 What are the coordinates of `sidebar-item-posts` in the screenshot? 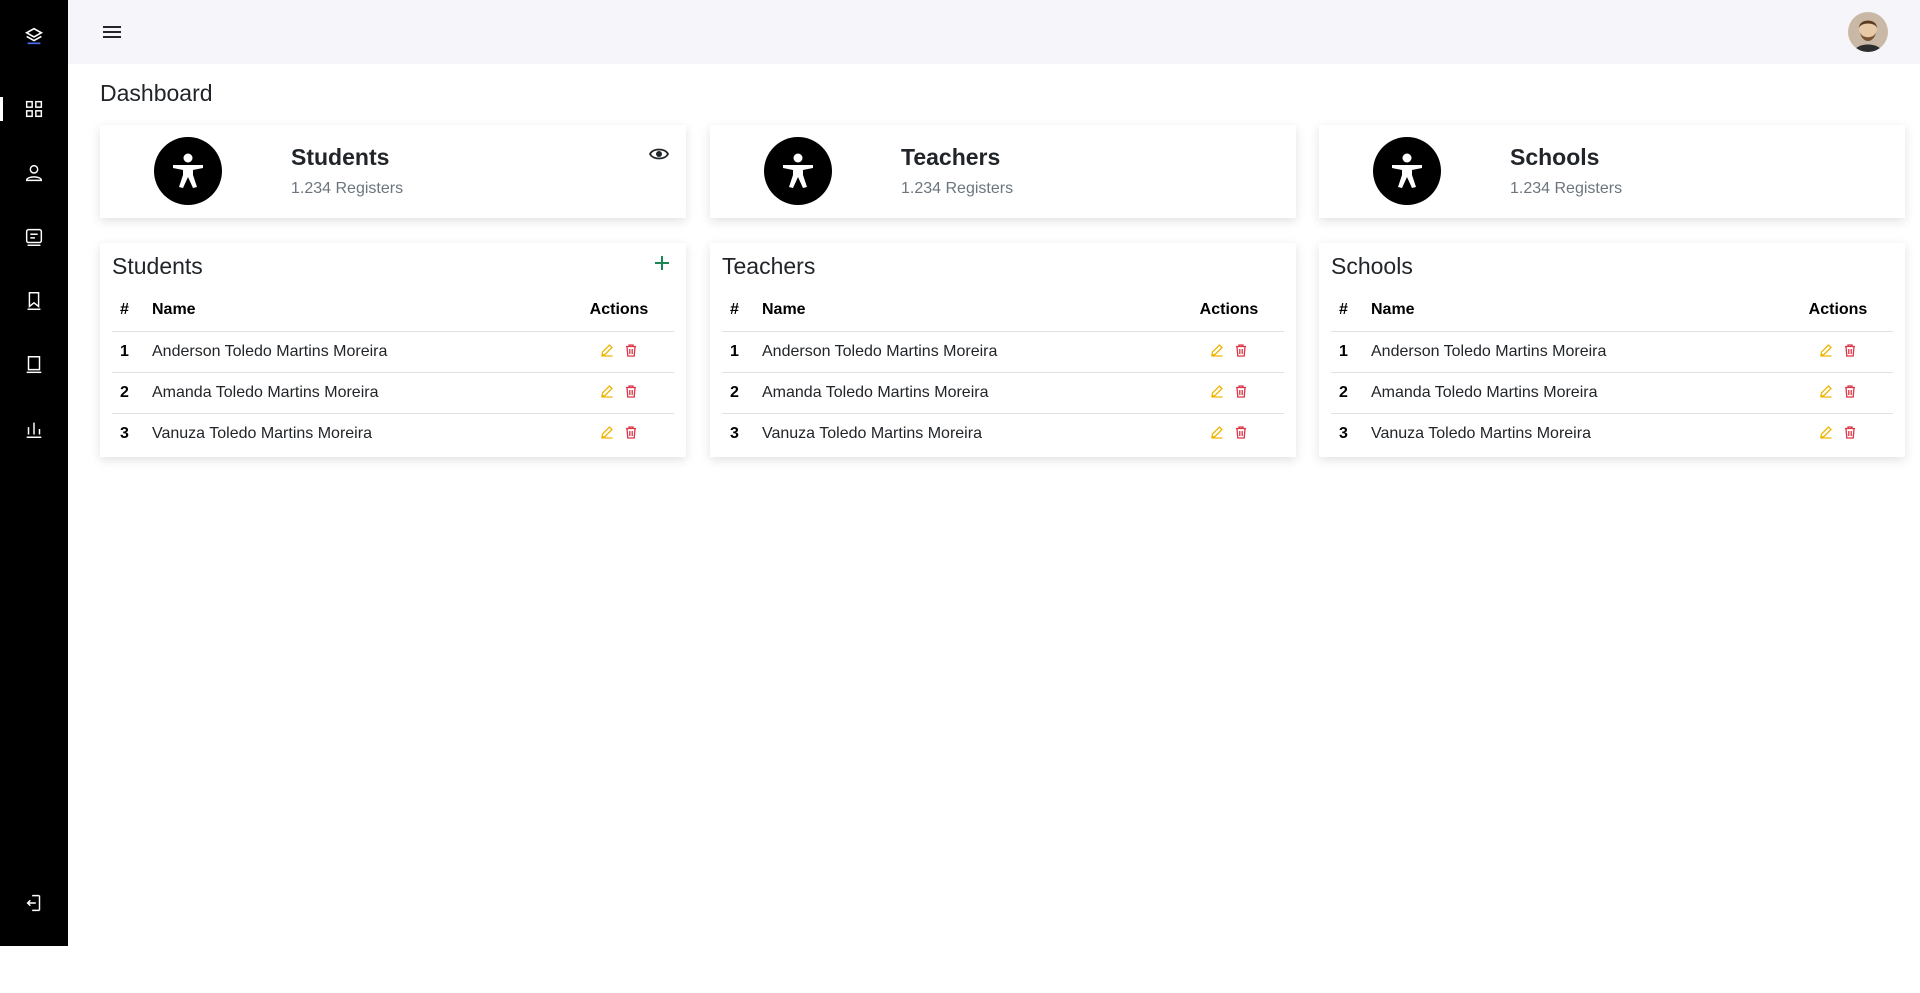 It's located at (34, 237).